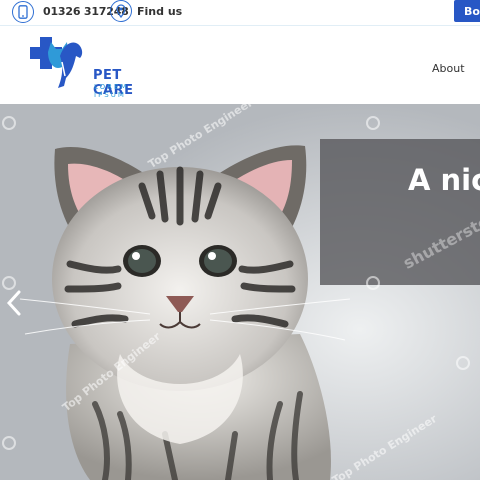  Describe the element at coordinates (56, 62) in the screenshot. I see `logo-mark-icon` at that location.